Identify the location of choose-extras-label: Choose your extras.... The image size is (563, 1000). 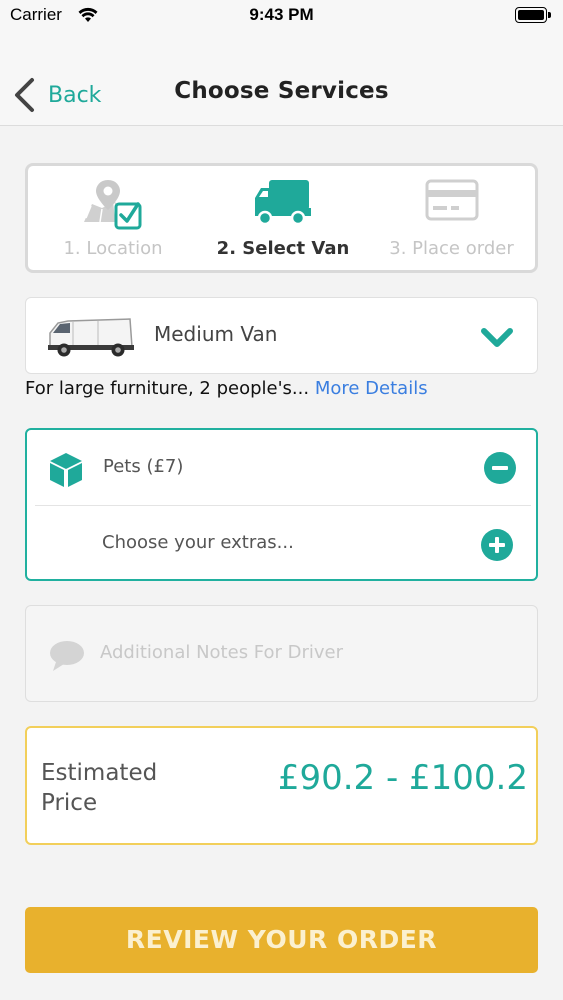
(198, 542).